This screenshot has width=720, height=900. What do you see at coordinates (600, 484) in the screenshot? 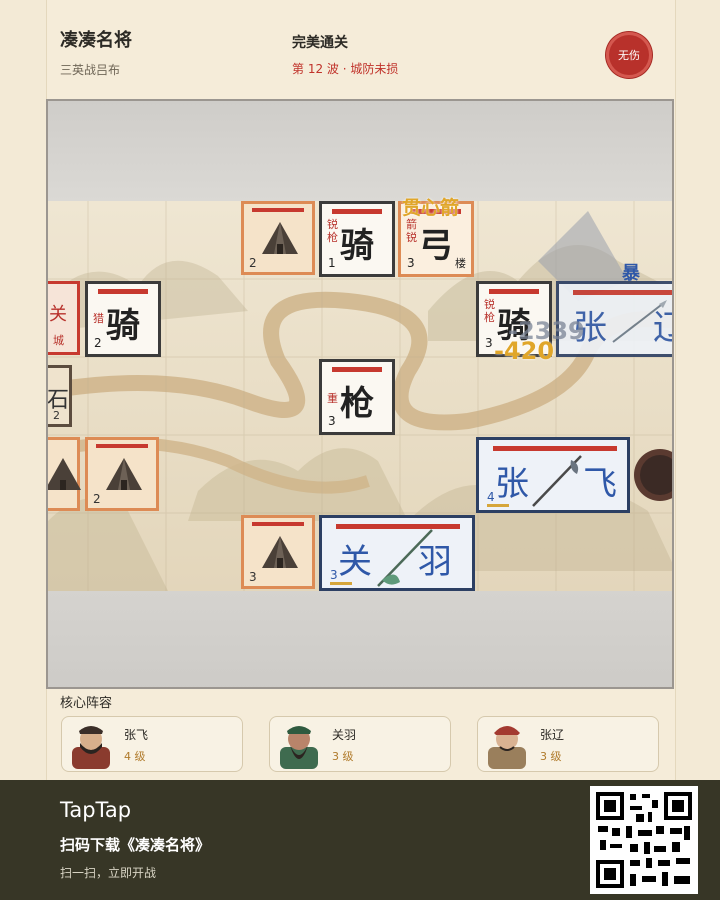
I see `hero-name-char-2: 飞` at bounding box center [600, 484].